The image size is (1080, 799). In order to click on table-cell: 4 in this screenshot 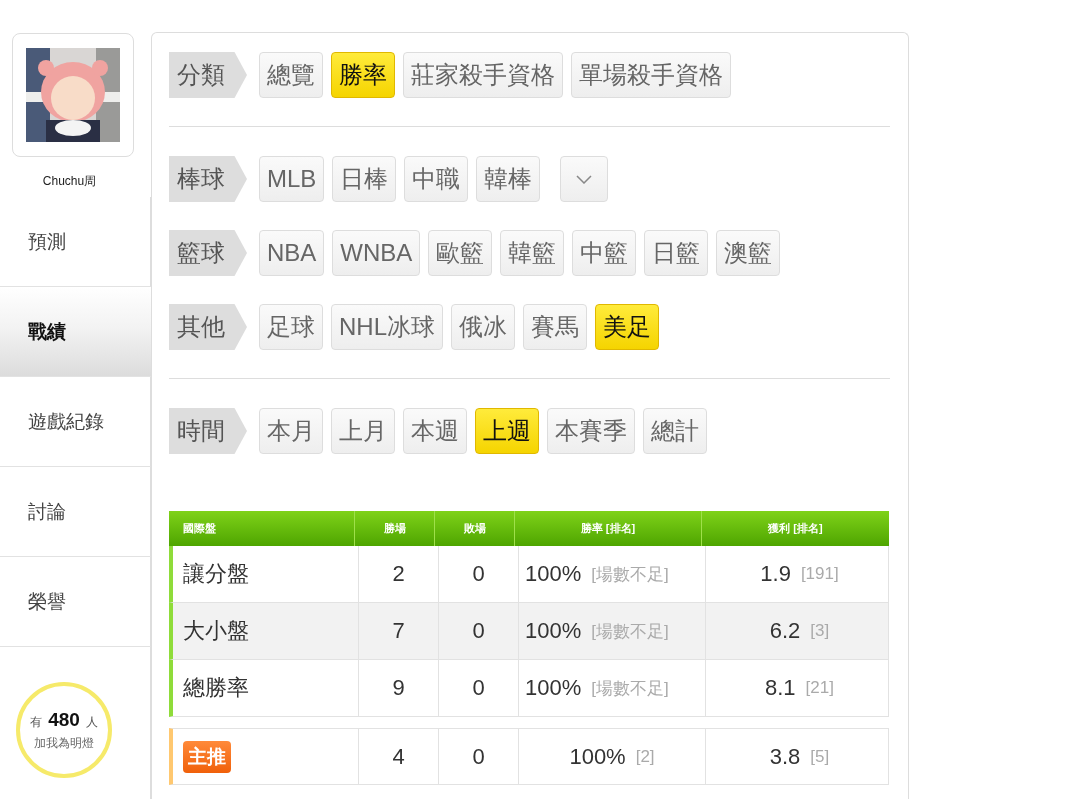, I will do `click(398, 756)`.